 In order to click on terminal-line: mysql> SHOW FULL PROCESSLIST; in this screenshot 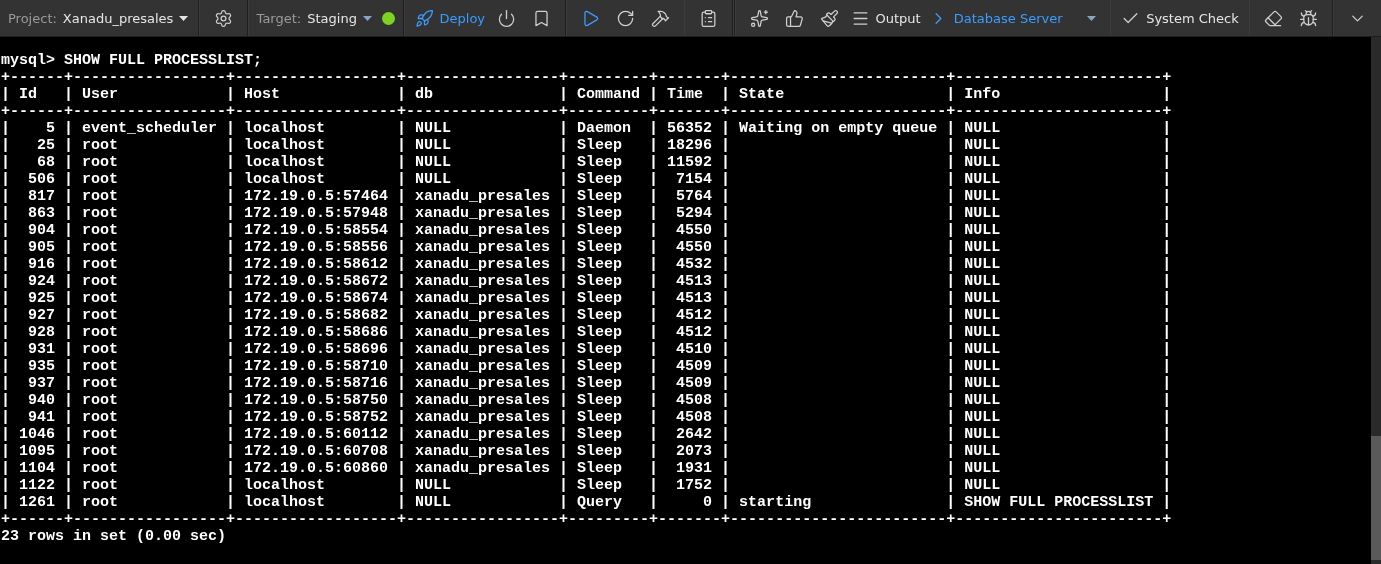, I will do `click(132, 60)`.